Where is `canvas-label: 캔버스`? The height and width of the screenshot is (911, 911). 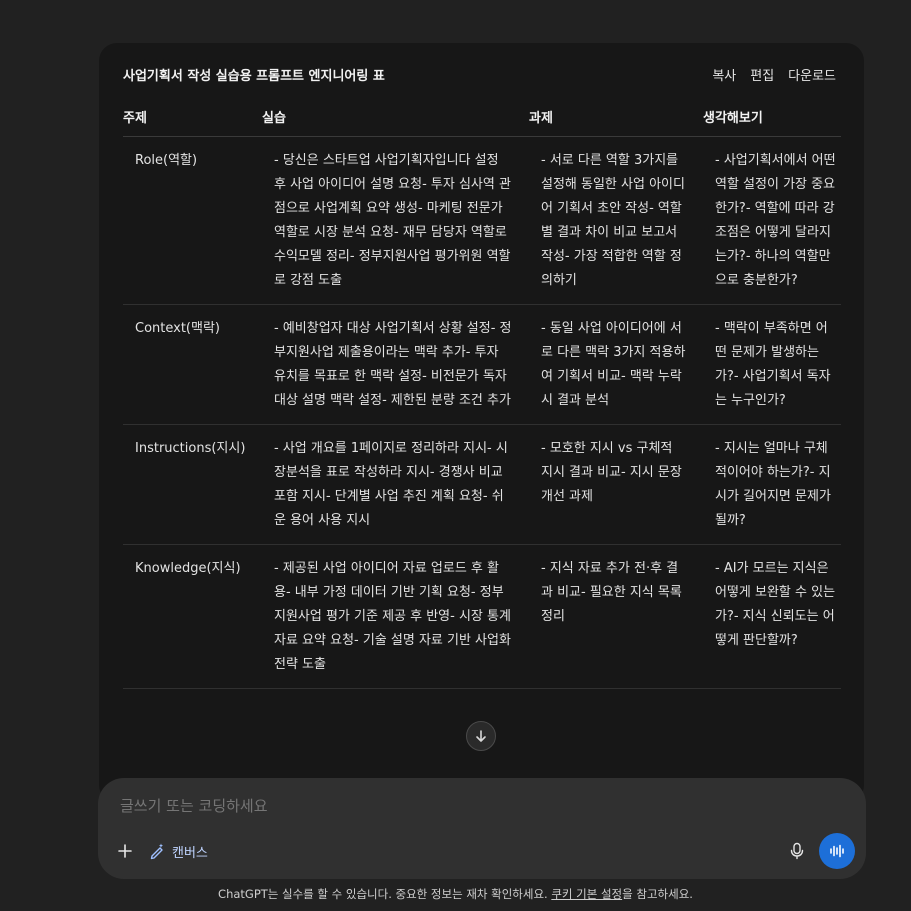
canvas-label: 캔버스 is located at coordinates (190, 853).